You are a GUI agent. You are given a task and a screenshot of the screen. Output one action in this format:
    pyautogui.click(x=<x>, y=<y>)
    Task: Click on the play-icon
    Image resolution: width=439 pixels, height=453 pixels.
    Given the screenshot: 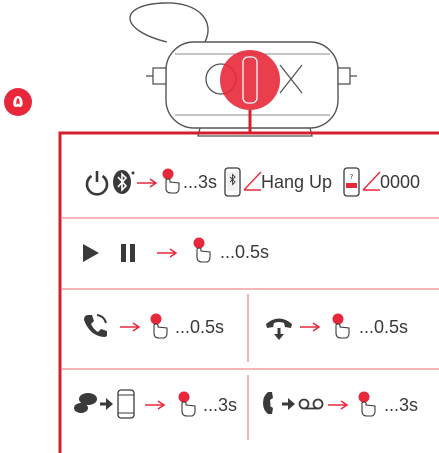 What is the action you would take?
    pyautogui.click(x=91, y=253)
    